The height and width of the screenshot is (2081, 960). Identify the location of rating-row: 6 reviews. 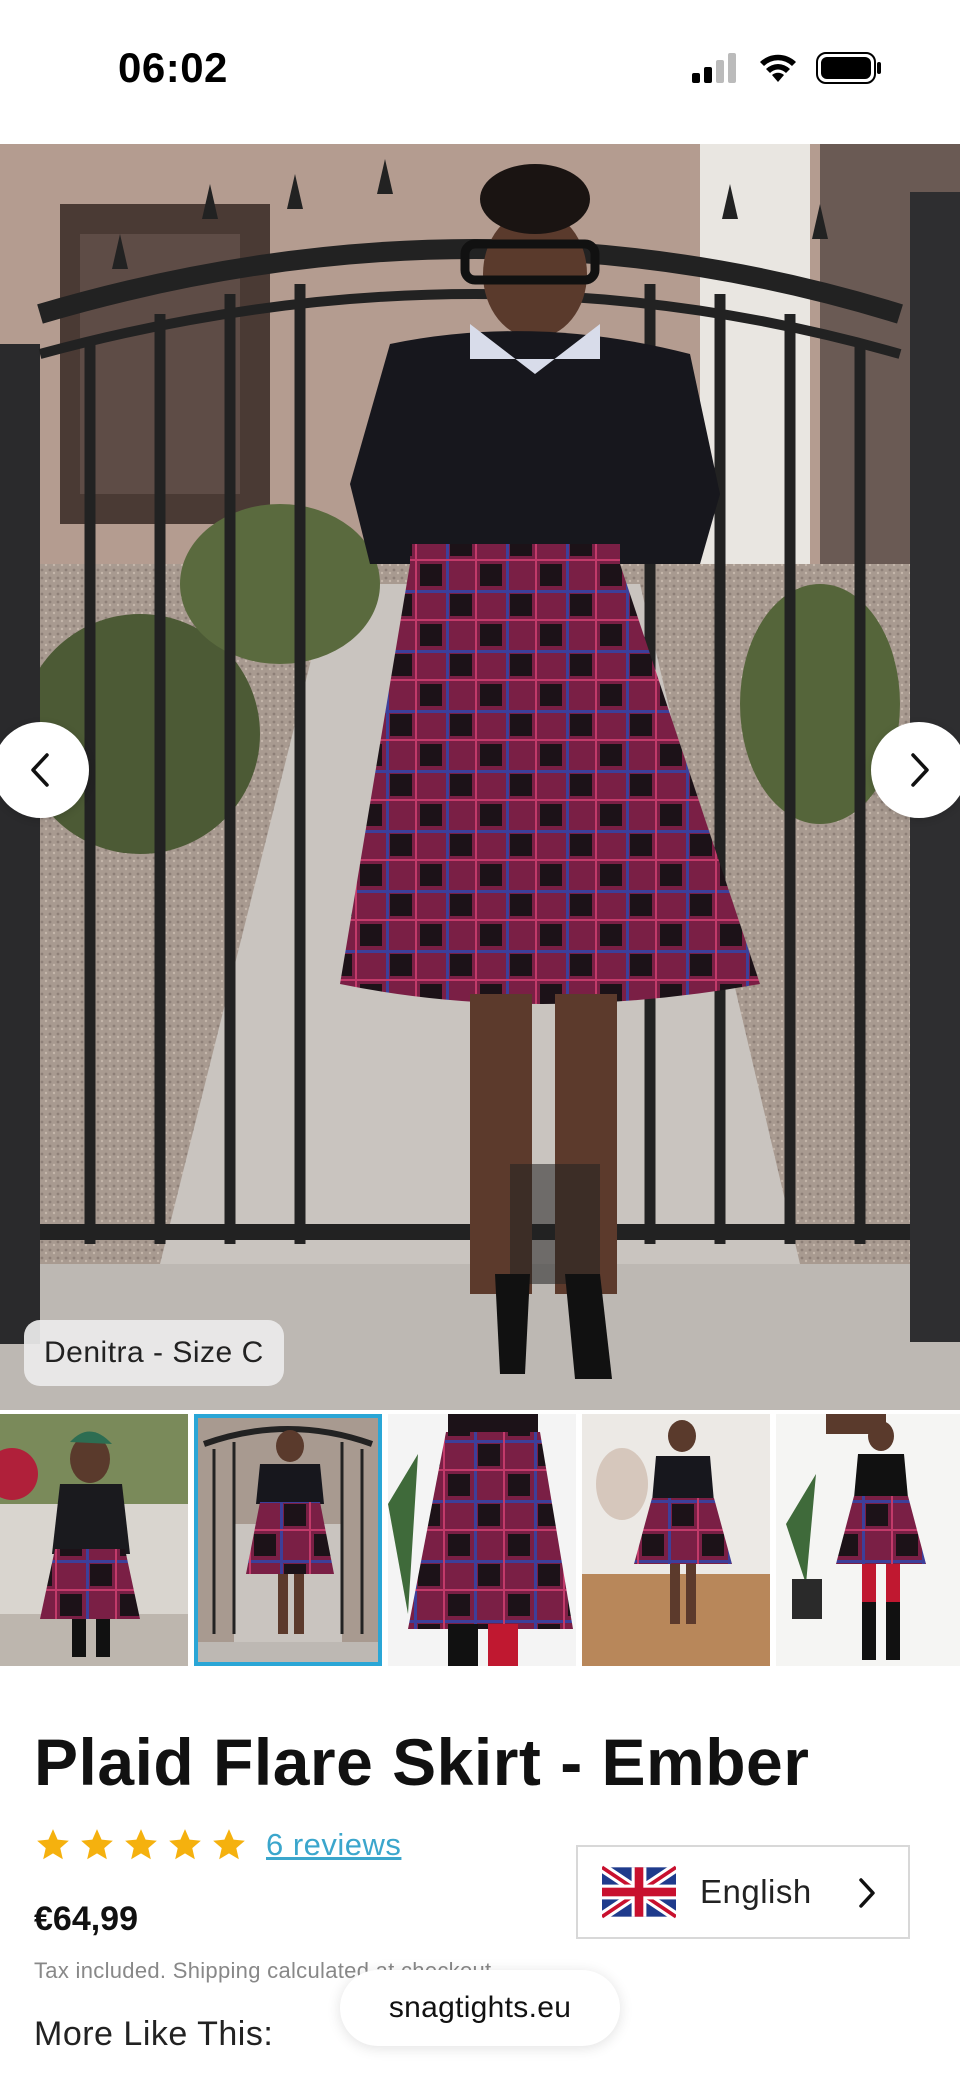
(217, 1845).